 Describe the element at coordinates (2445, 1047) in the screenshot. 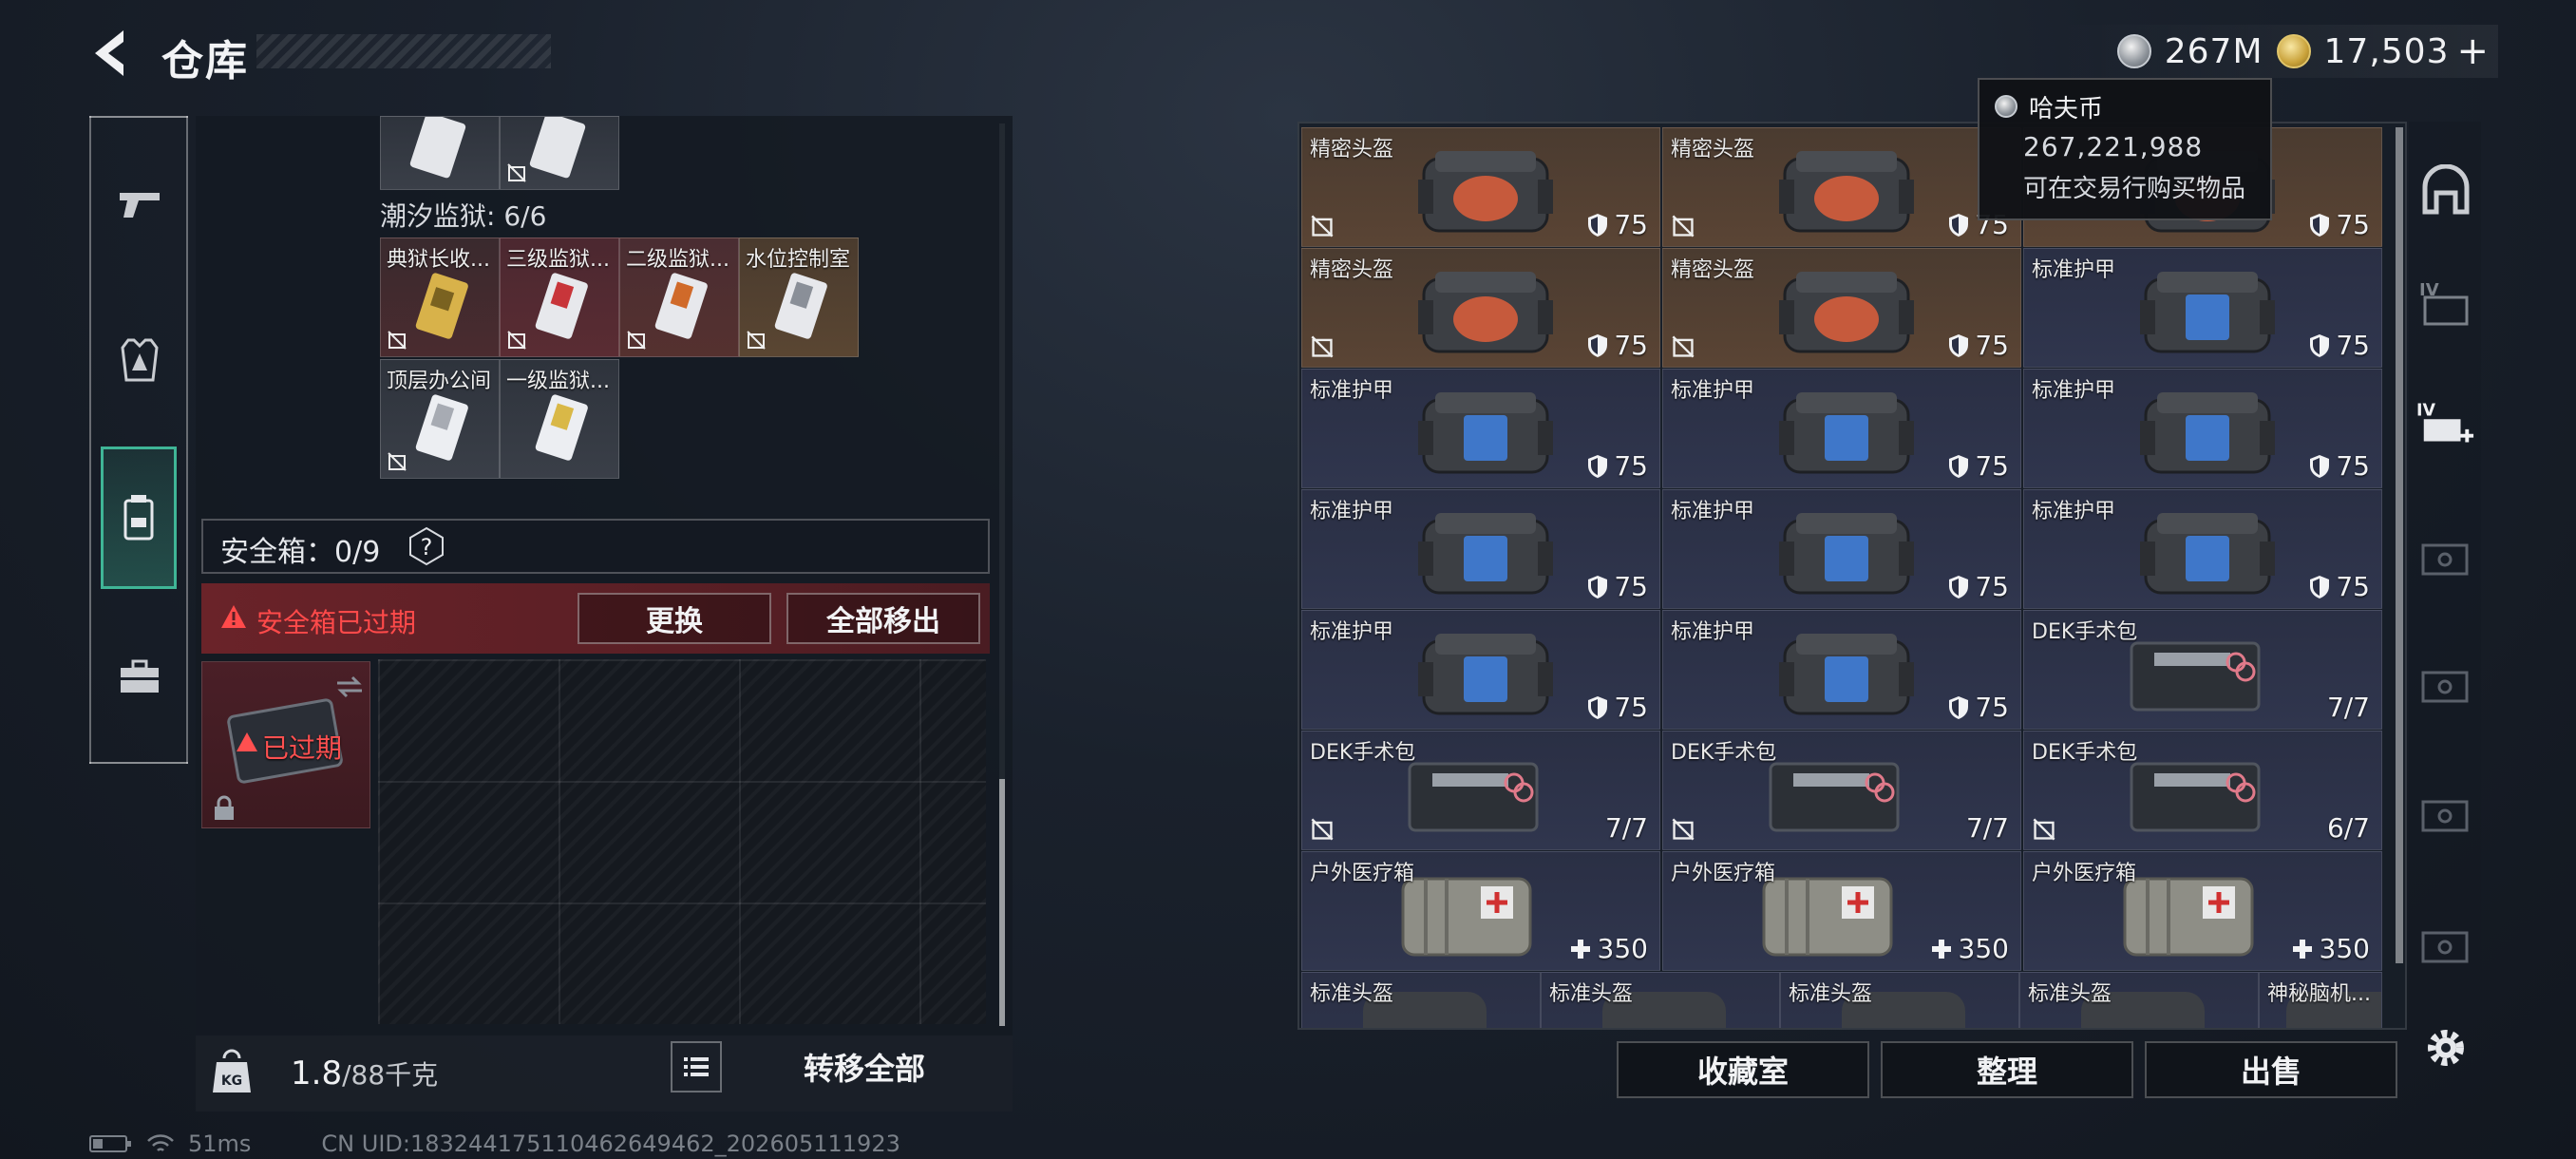

I see `settings-button` at that location.